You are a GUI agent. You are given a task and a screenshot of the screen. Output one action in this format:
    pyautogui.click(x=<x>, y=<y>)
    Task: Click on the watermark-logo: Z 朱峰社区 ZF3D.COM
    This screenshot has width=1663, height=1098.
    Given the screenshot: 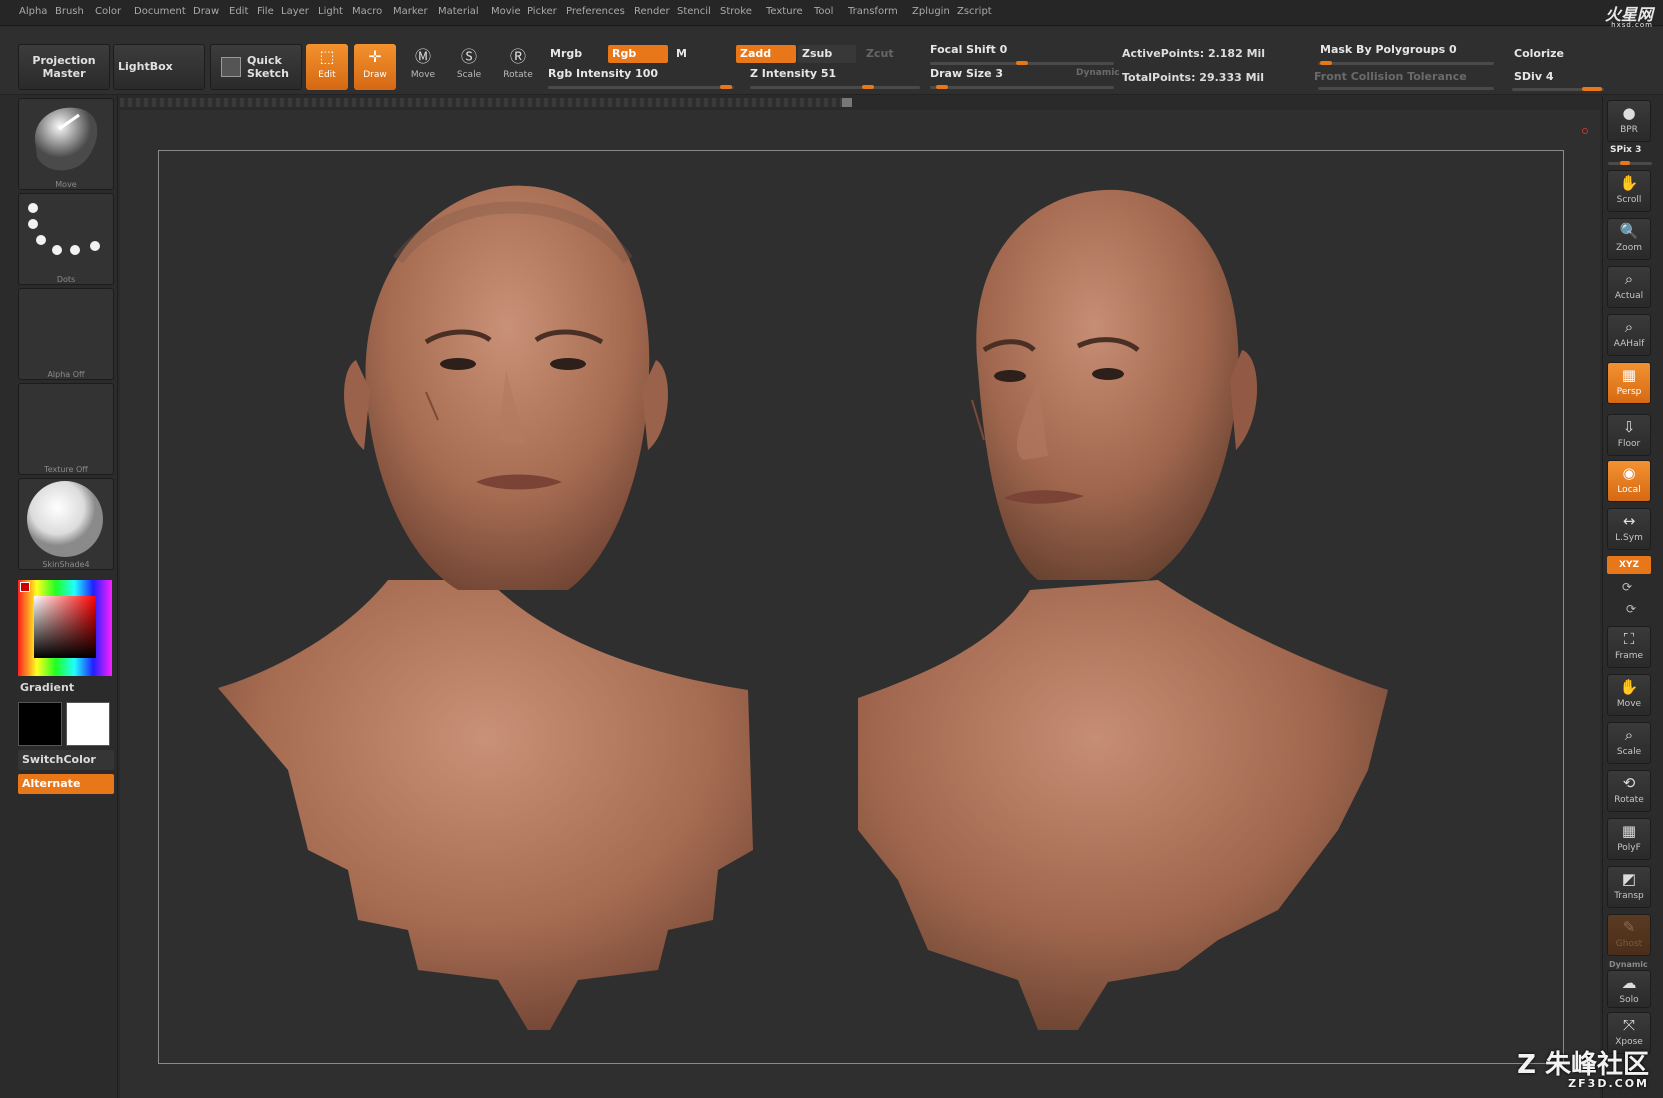 What is the action you would take?
    pyautogui.click(x=1583, y=1067)
    